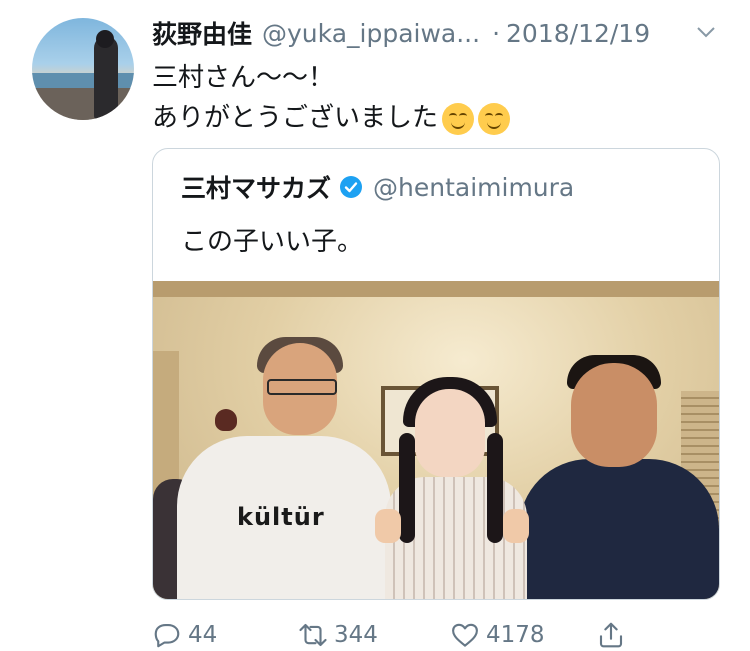  Describe the element at coordinates (295, 118) in the screenshot. I see `tweet-text-line2: ありがとうございました` at that location.